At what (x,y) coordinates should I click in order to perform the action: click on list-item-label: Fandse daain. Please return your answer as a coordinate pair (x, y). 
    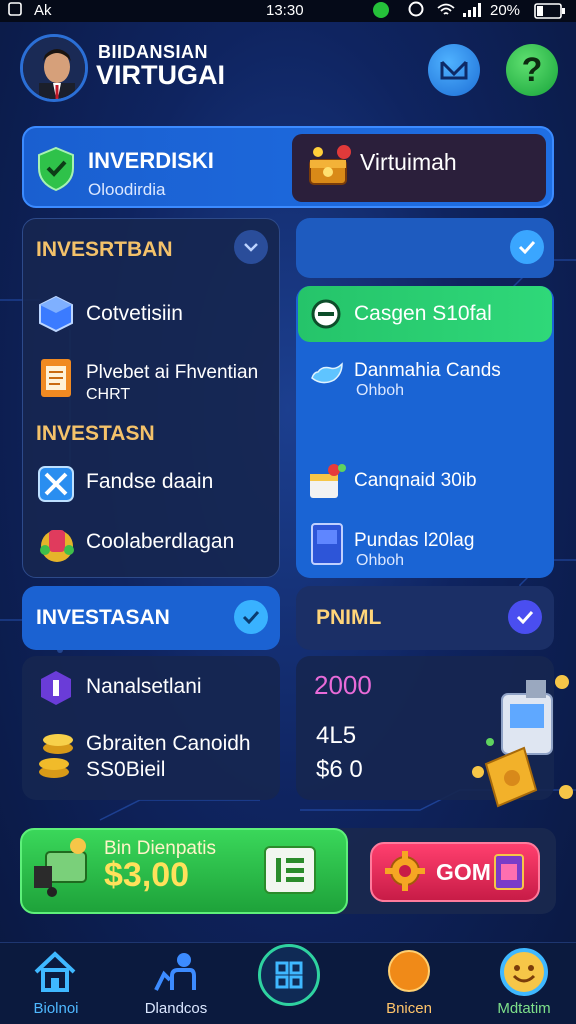
    Looking at the image, I should click on (149, 482).